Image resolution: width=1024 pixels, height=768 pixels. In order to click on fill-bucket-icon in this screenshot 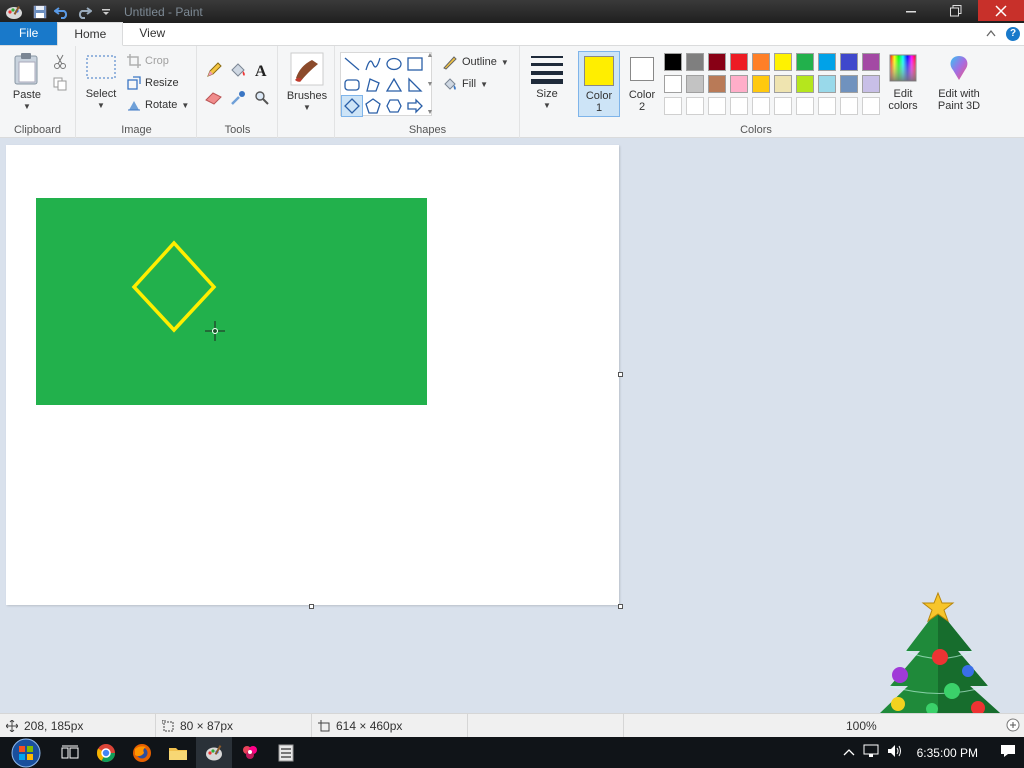, I will do `click(238, 70)`.